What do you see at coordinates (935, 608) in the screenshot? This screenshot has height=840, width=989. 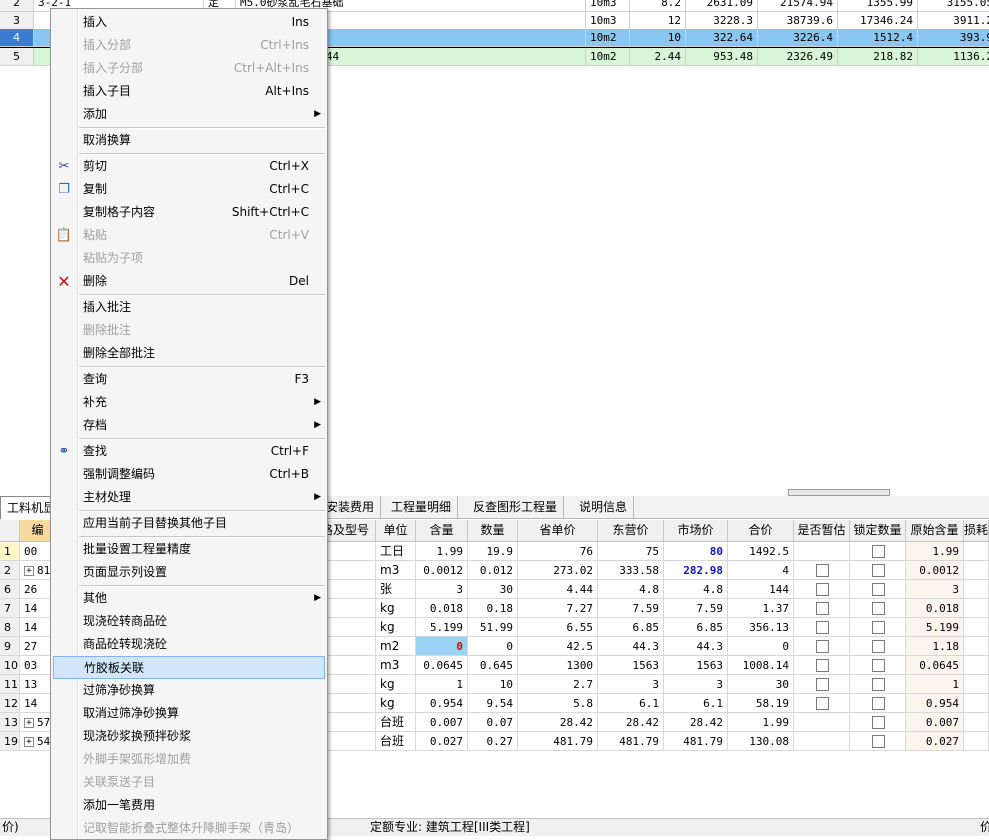 I see `detail-cell-orig: 0.018` at bounding box center [935, 608].